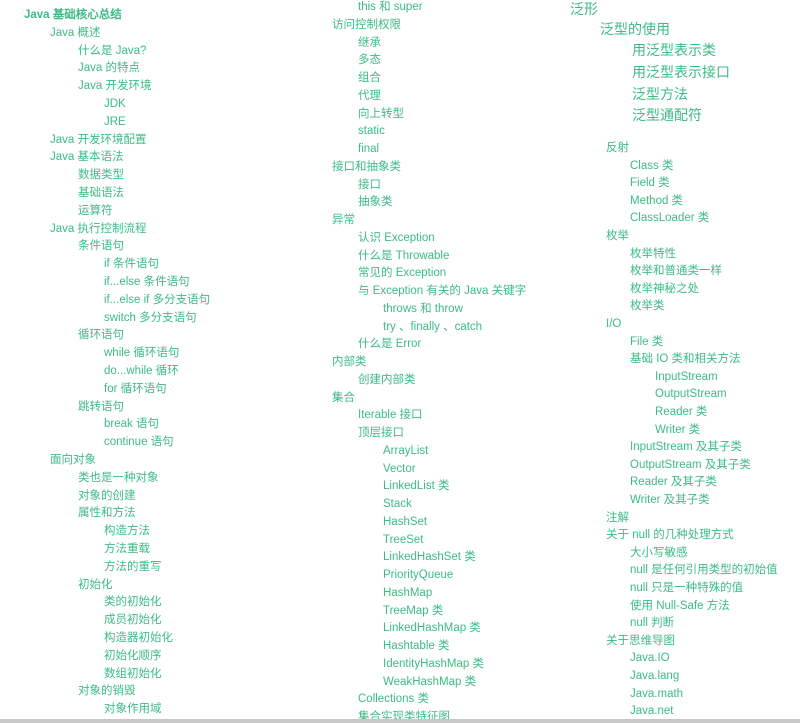  What do you see at coordinates (685, 359) in the screenshot?
I see `toc-item: 基础 IO 类和相关方法` at bounding box center [685, 359].